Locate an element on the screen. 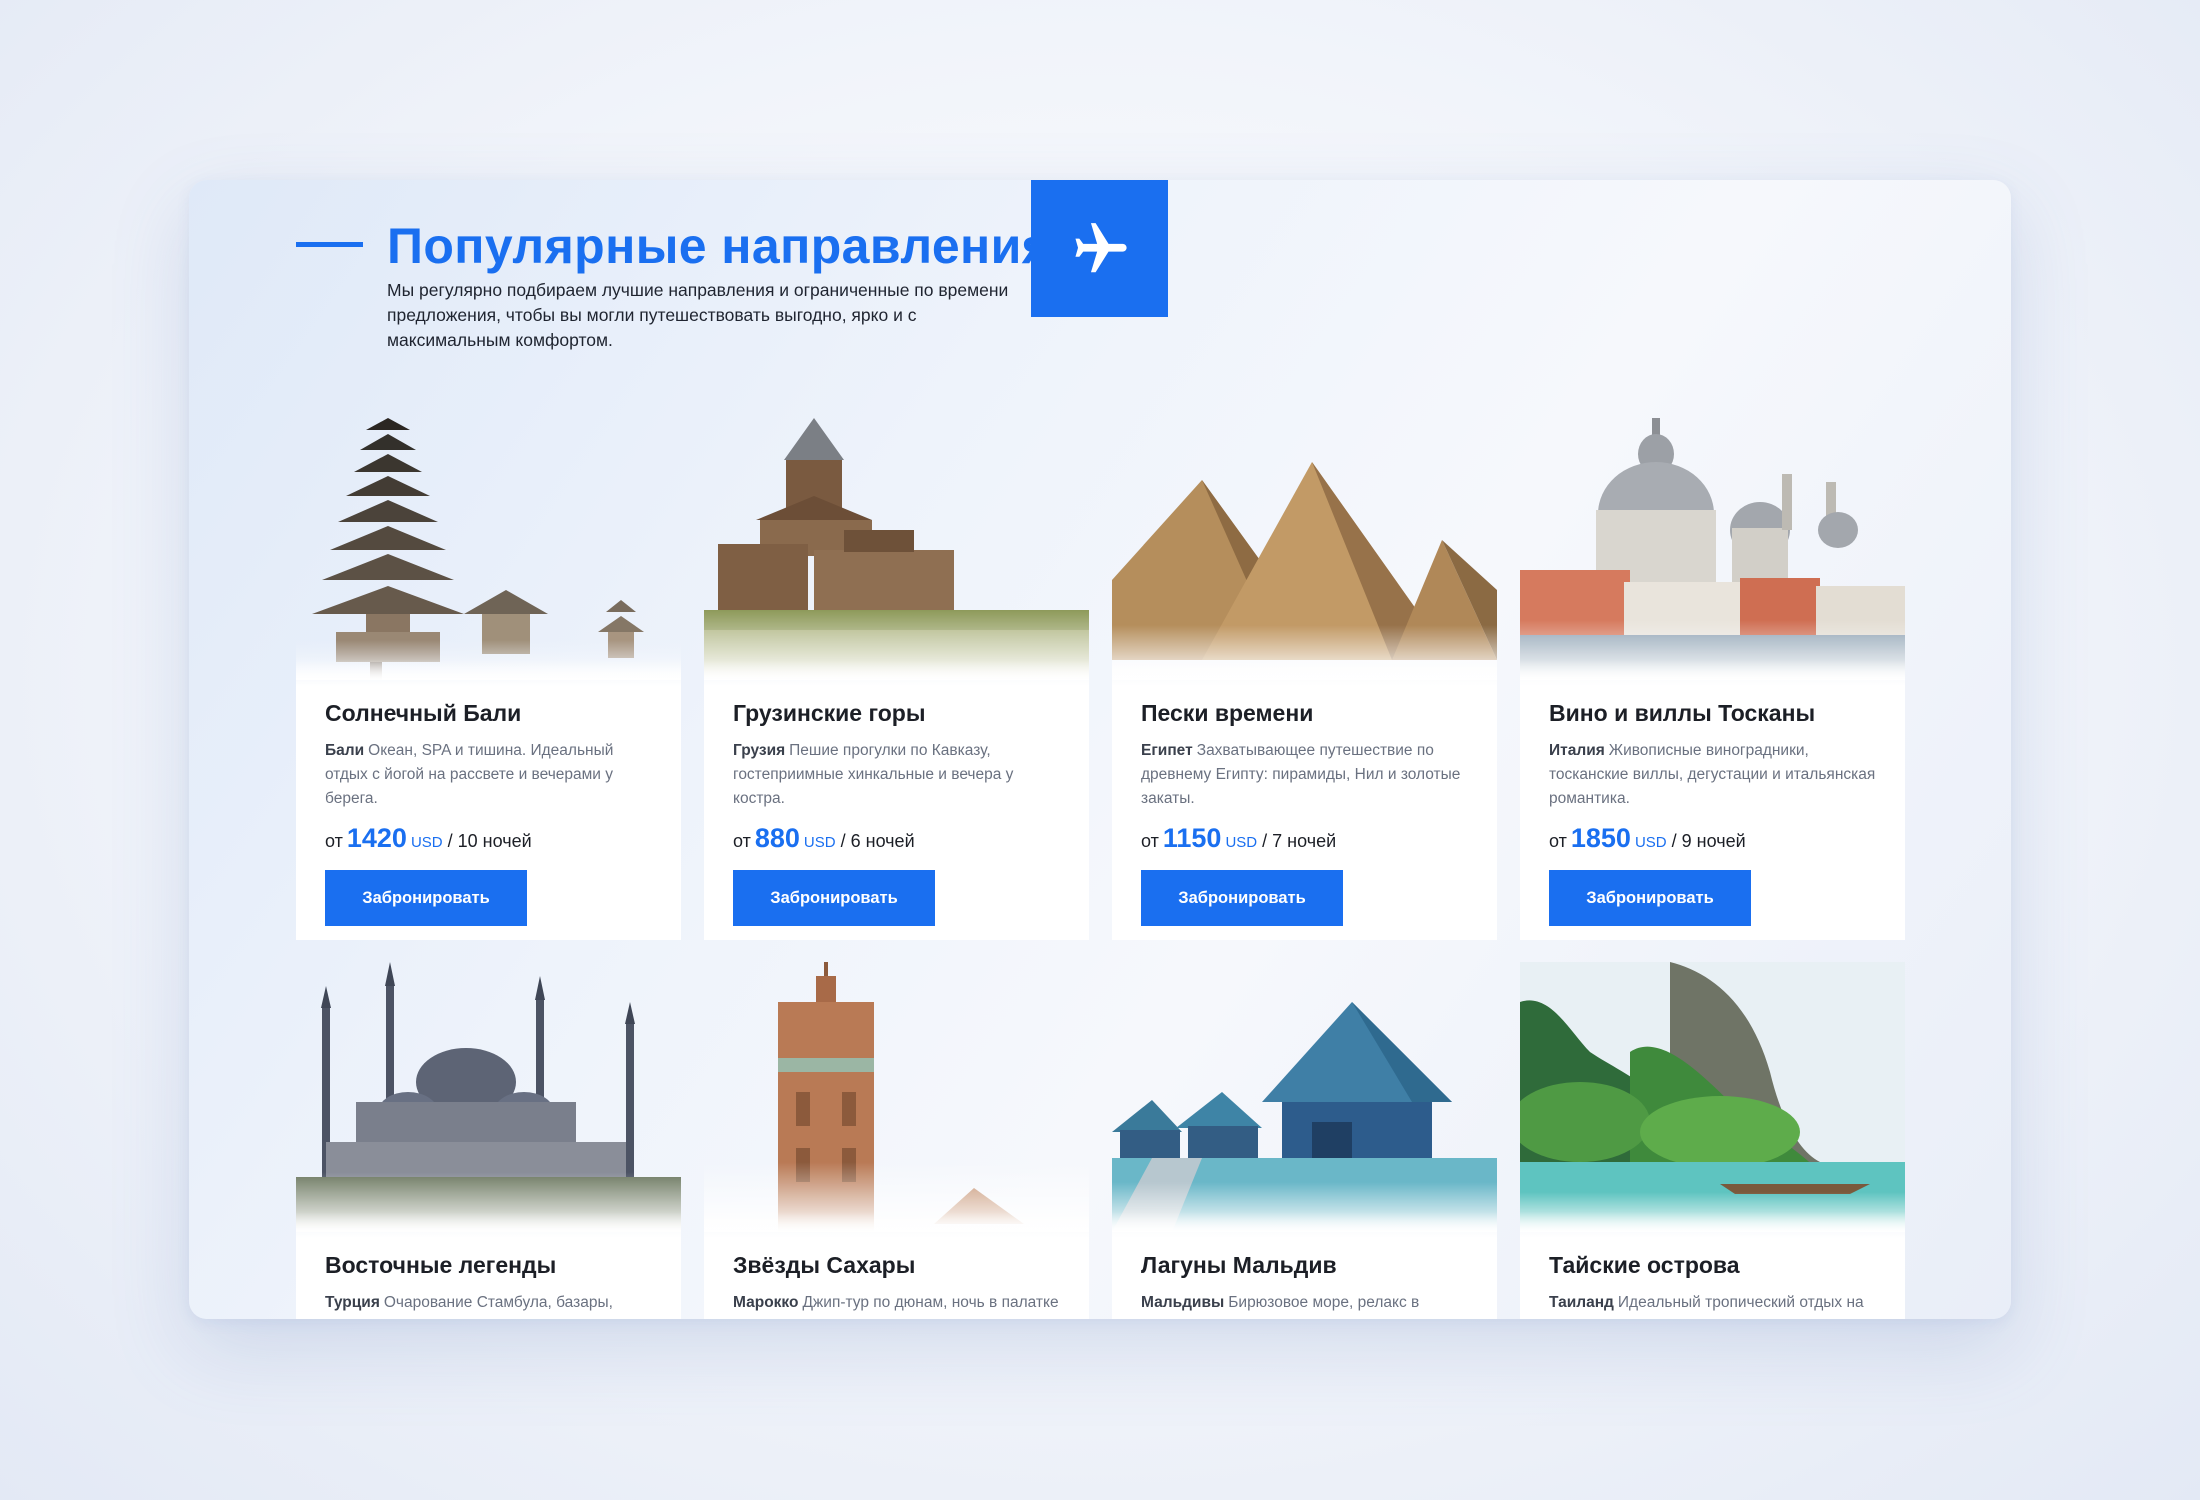  georgia-church-image is located at coordinates (896, 545).